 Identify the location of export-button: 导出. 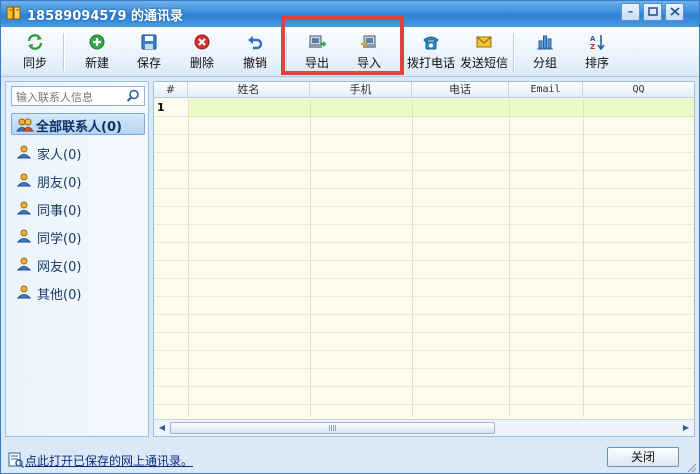
(317, 51).